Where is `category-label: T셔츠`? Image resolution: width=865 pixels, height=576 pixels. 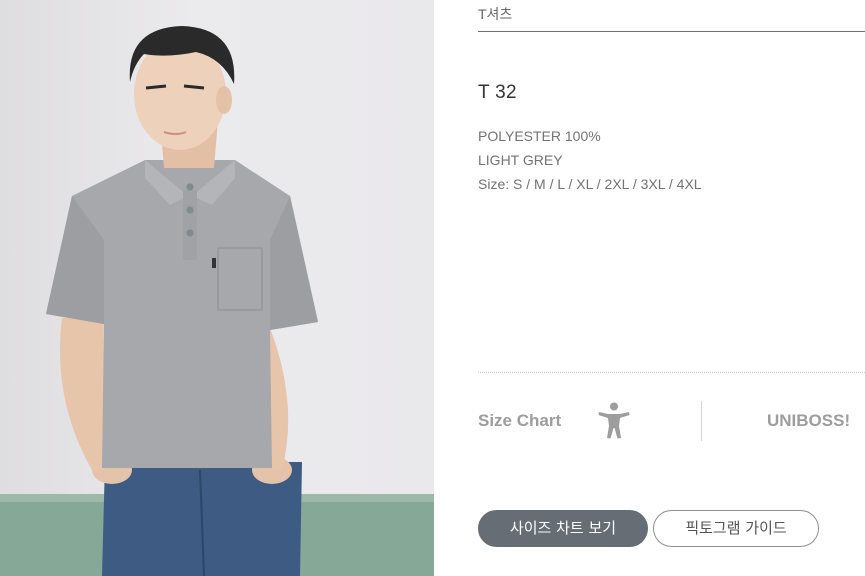
category-label: T셔츠 is located at coordinates (495, 14).